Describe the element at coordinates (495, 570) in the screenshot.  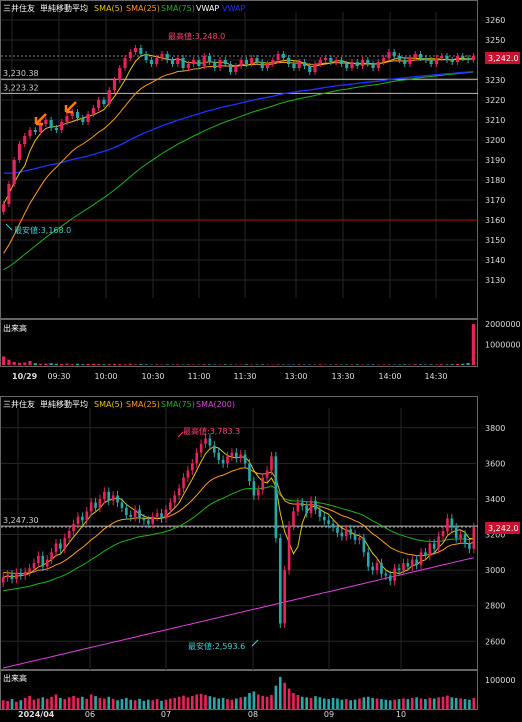
I see `price-tick-label: 3000` at that location.